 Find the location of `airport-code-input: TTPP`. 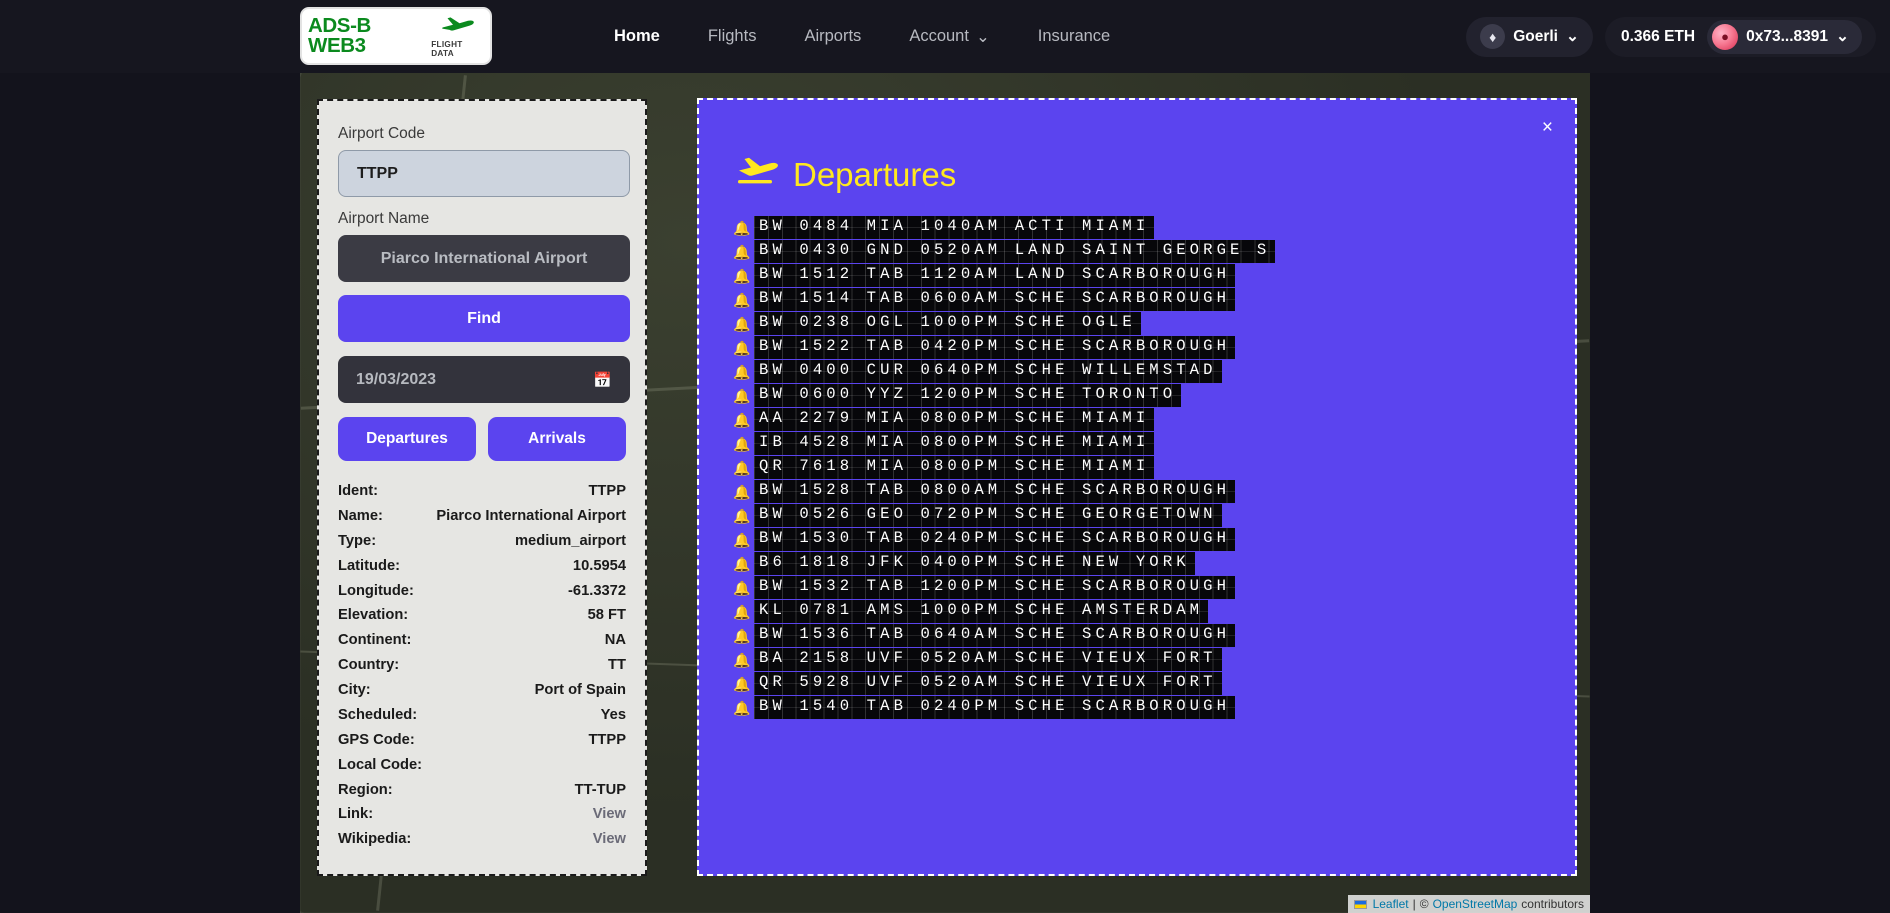

airport-code-input: TTPP is located at coordinates (484, 173).